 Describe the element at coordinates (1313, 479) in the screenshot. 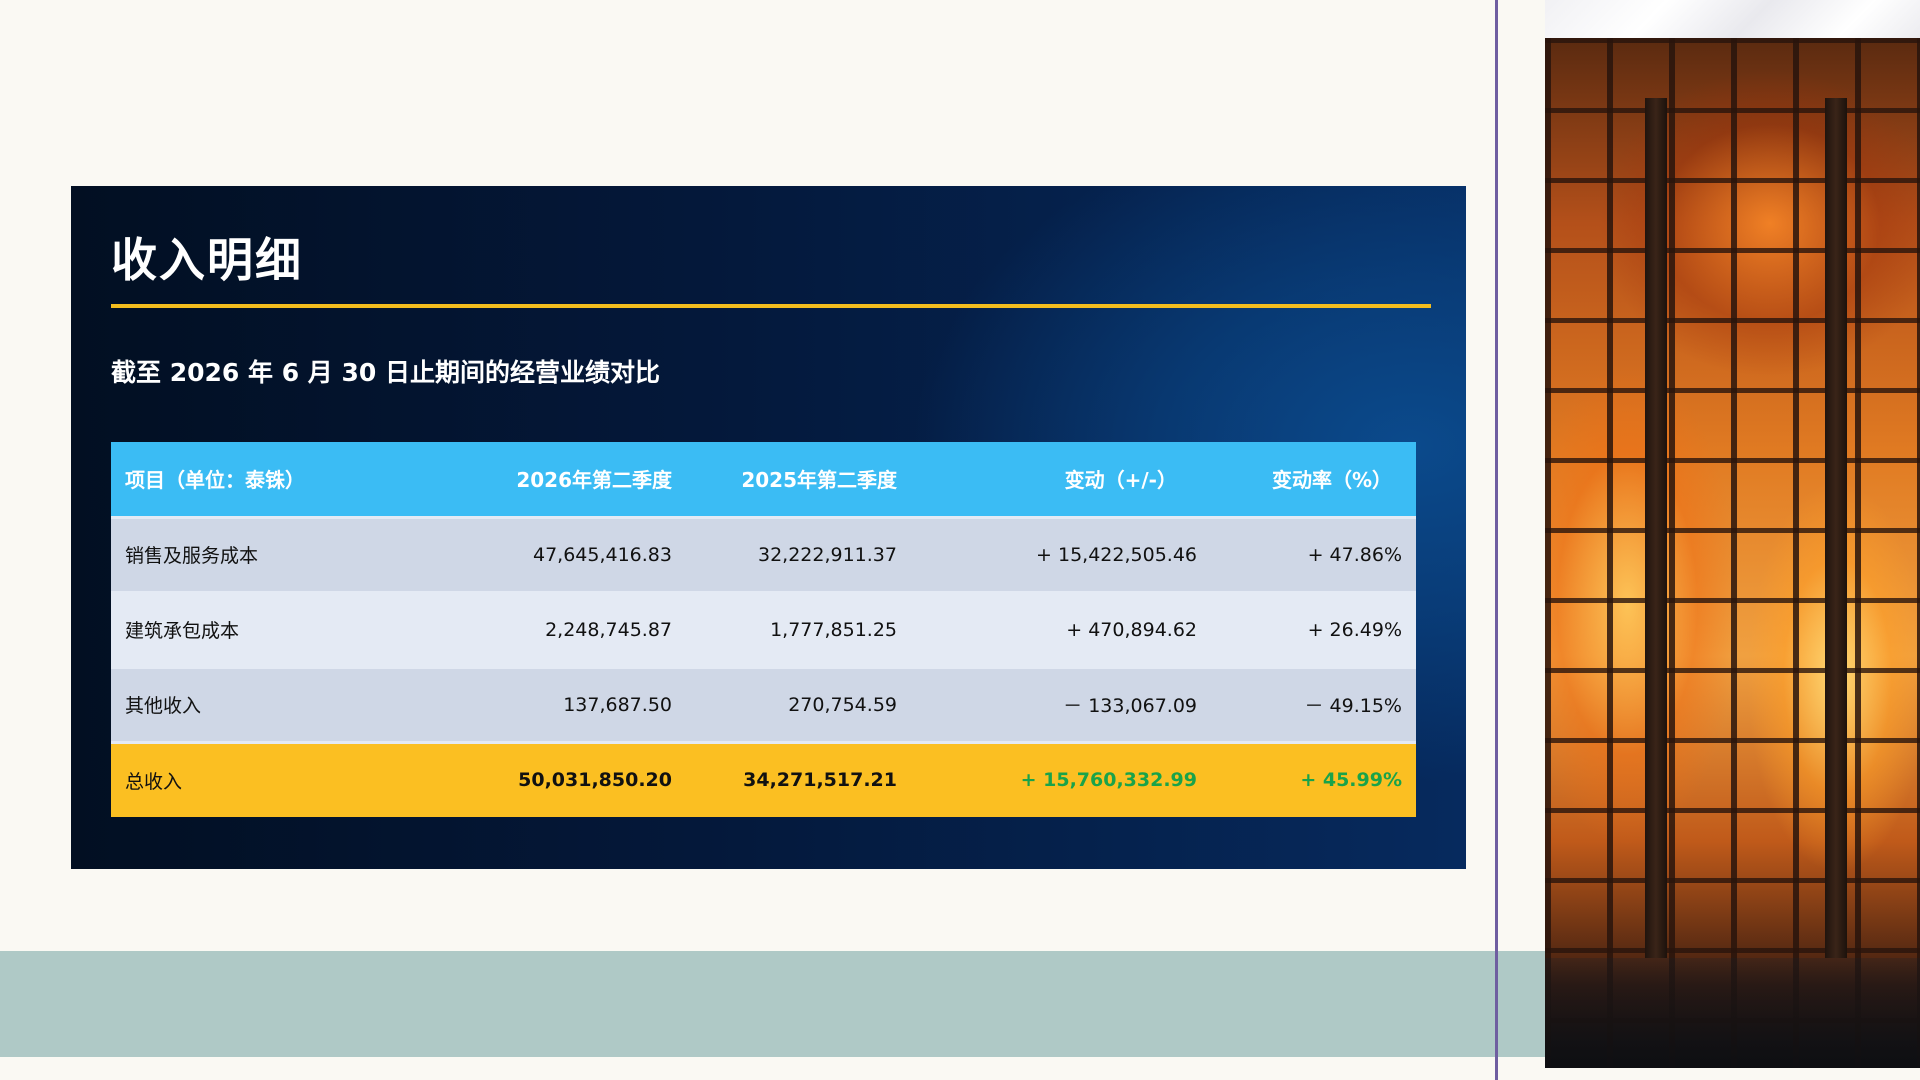

I see `header-change-rate: 变动率（%）` at that location.